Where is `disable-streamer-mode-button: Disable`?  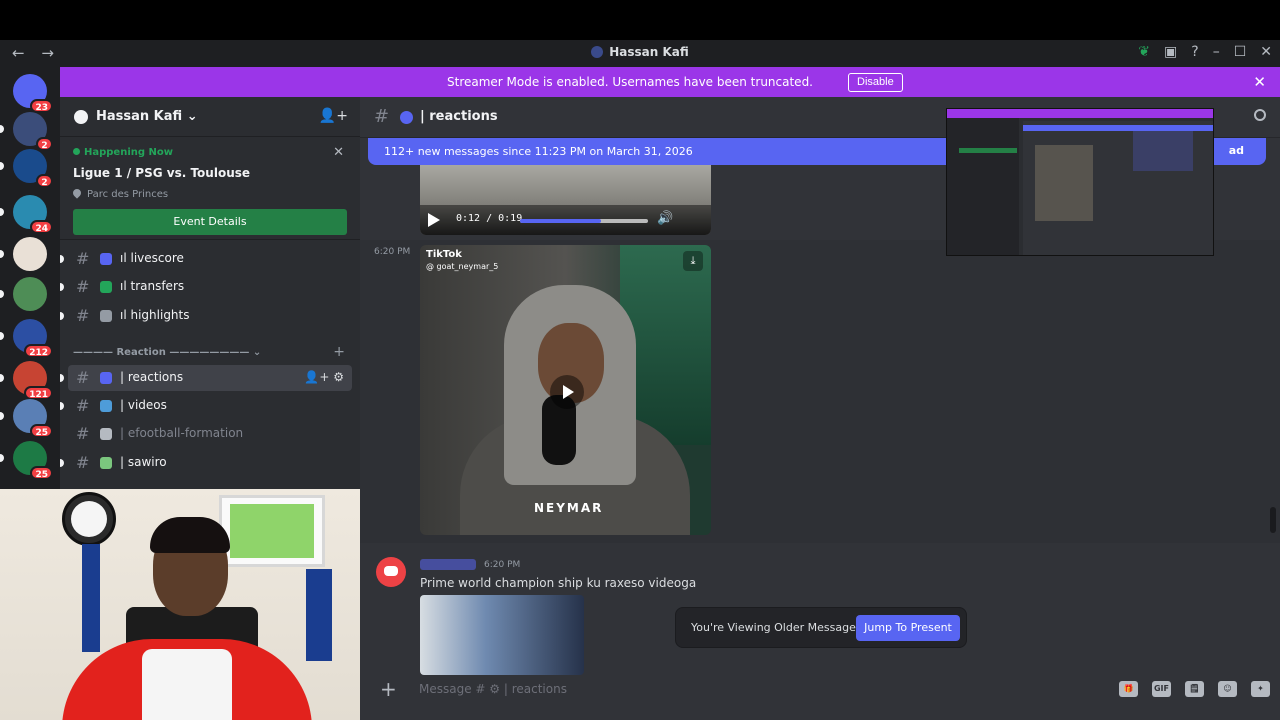
disable-streamer-mode-button: Disable is located at coordinates (875, 82).